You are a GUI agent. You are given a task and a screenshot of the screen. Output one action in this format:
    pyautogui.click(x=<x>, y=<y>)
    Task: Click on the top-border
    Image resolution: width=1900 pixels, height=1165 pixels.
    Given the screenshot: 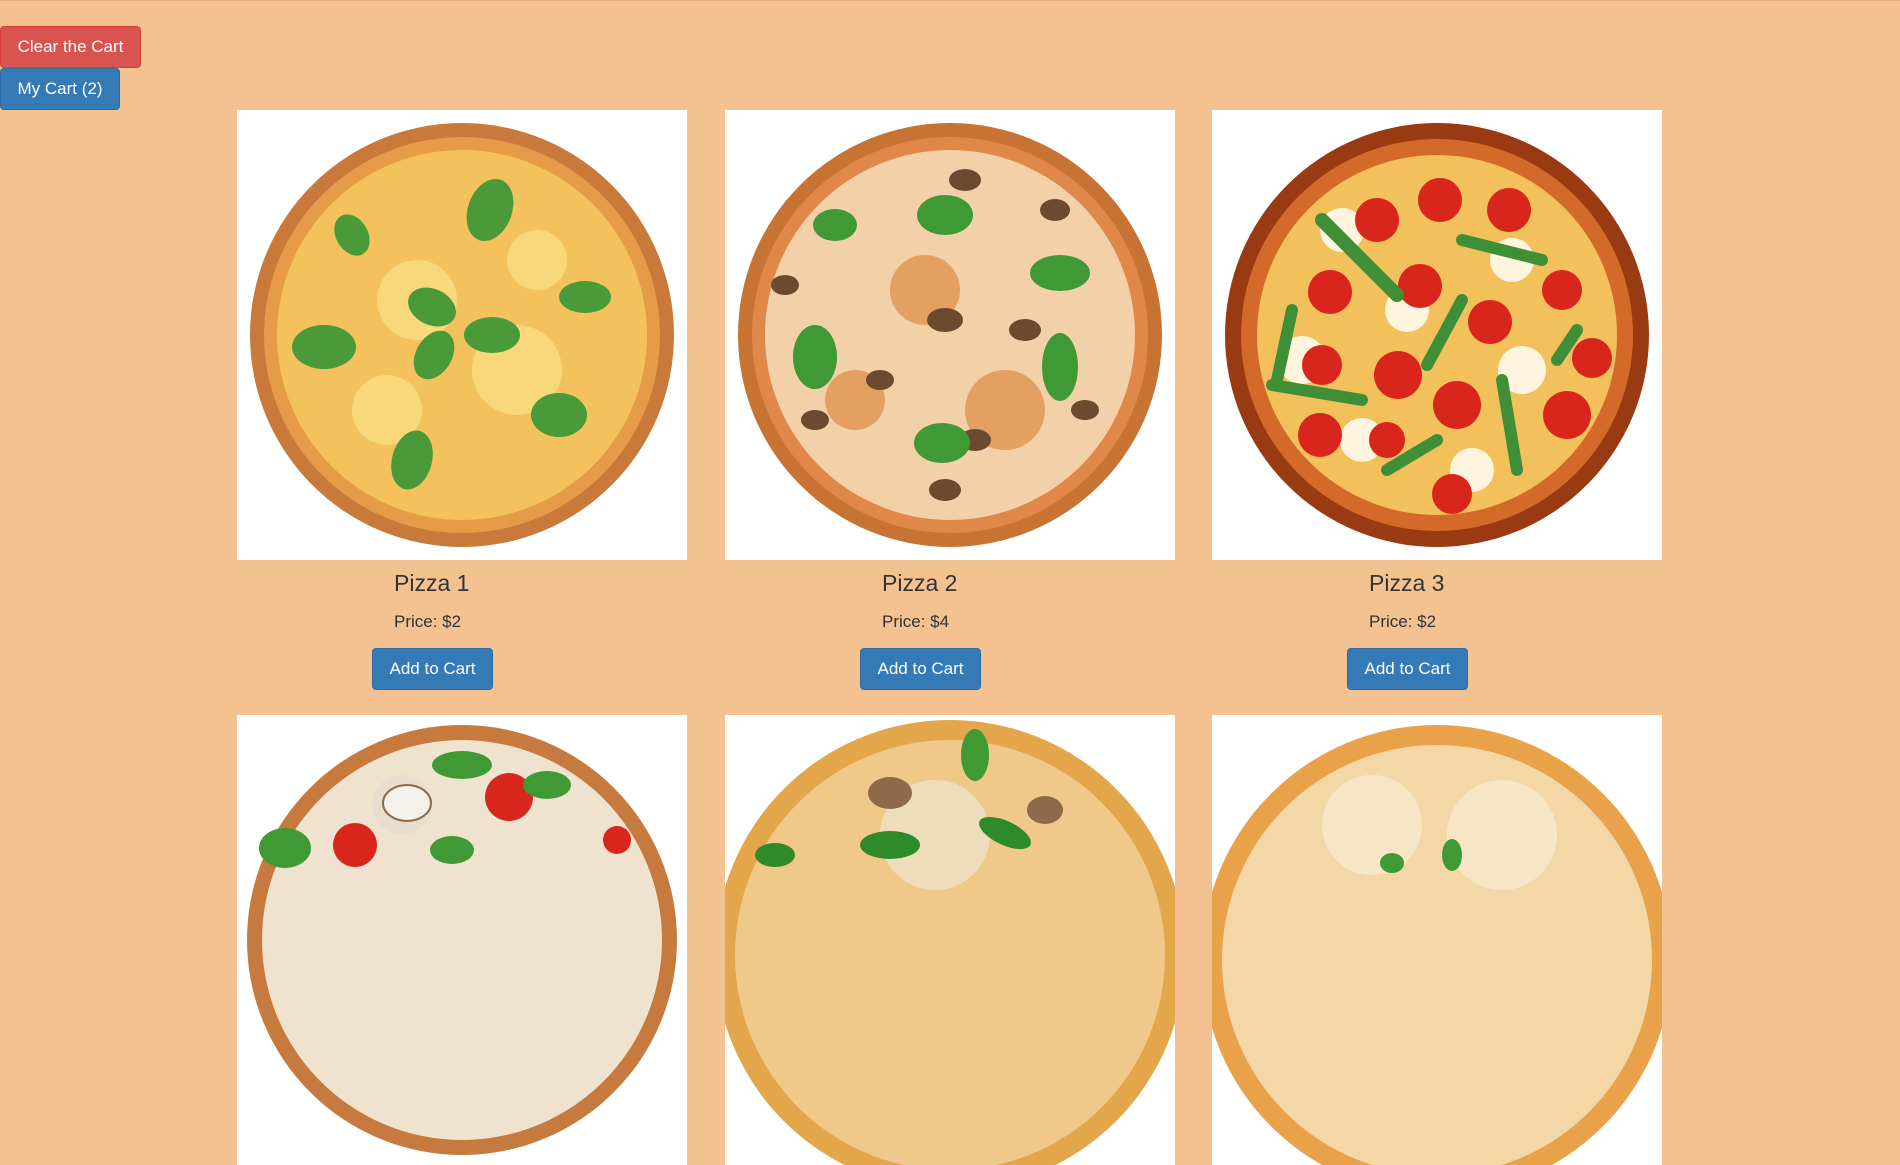 What is the action you would take?
    pyautogui.click(x=950, y=0)
    